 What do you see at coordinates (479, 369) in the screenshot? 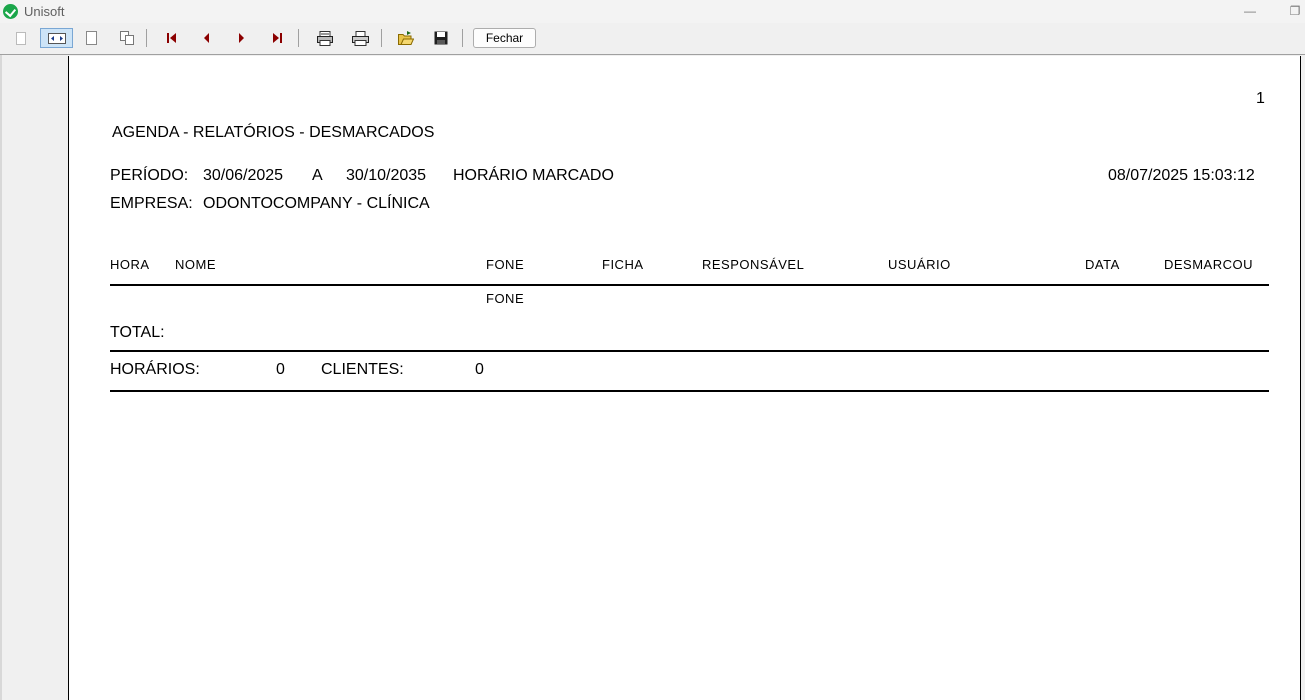
I see `clientes-value: 0` at bounding box center [479, 369].